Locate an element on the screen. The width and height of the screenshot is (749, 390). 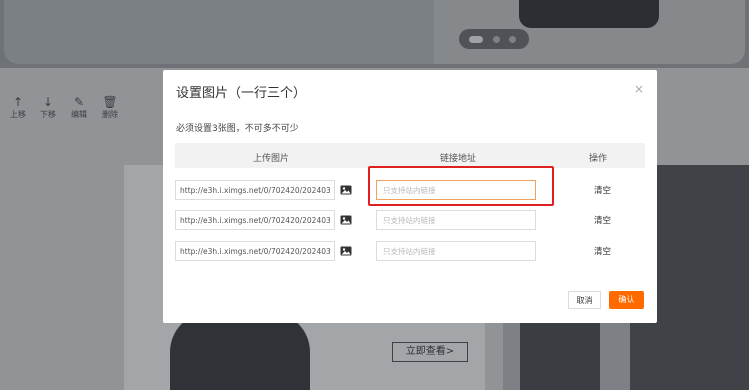
cancel-button: 取消 is located at coordinates (584, 300).